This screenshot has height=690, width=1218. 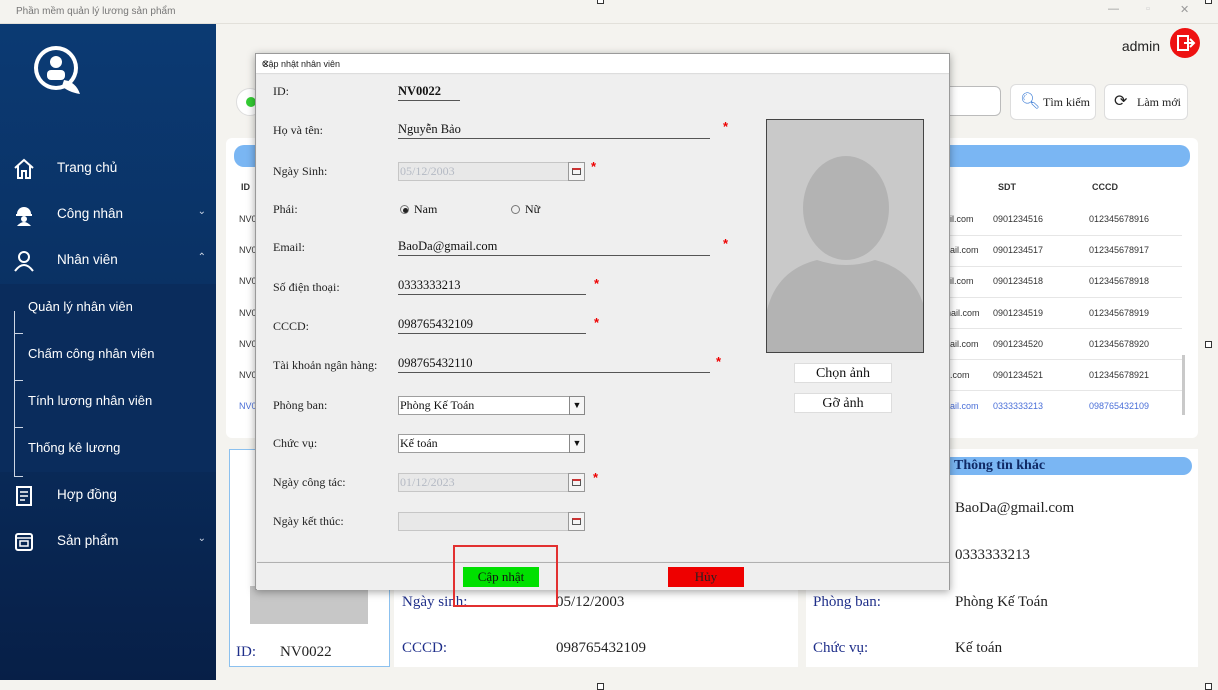 I want to click on phone-field: 0333333213, so click(x=492, y=286).